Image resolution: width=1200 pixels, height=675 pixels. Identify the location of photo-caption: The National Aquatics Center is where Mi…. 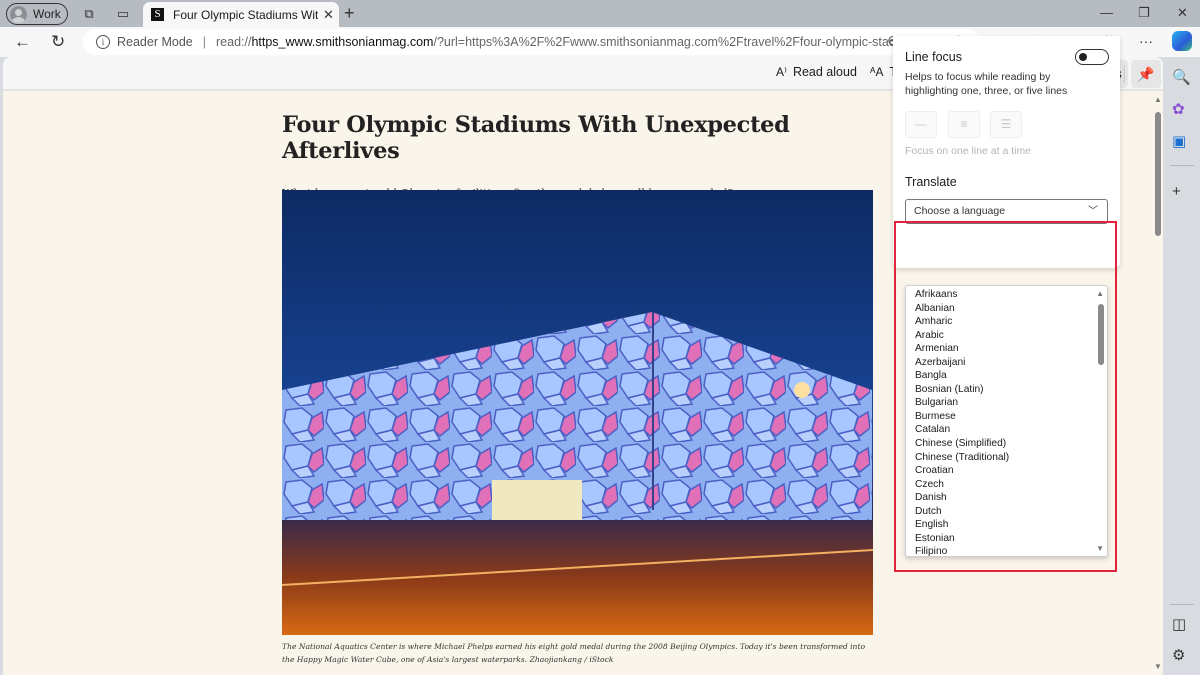
(574, 653).